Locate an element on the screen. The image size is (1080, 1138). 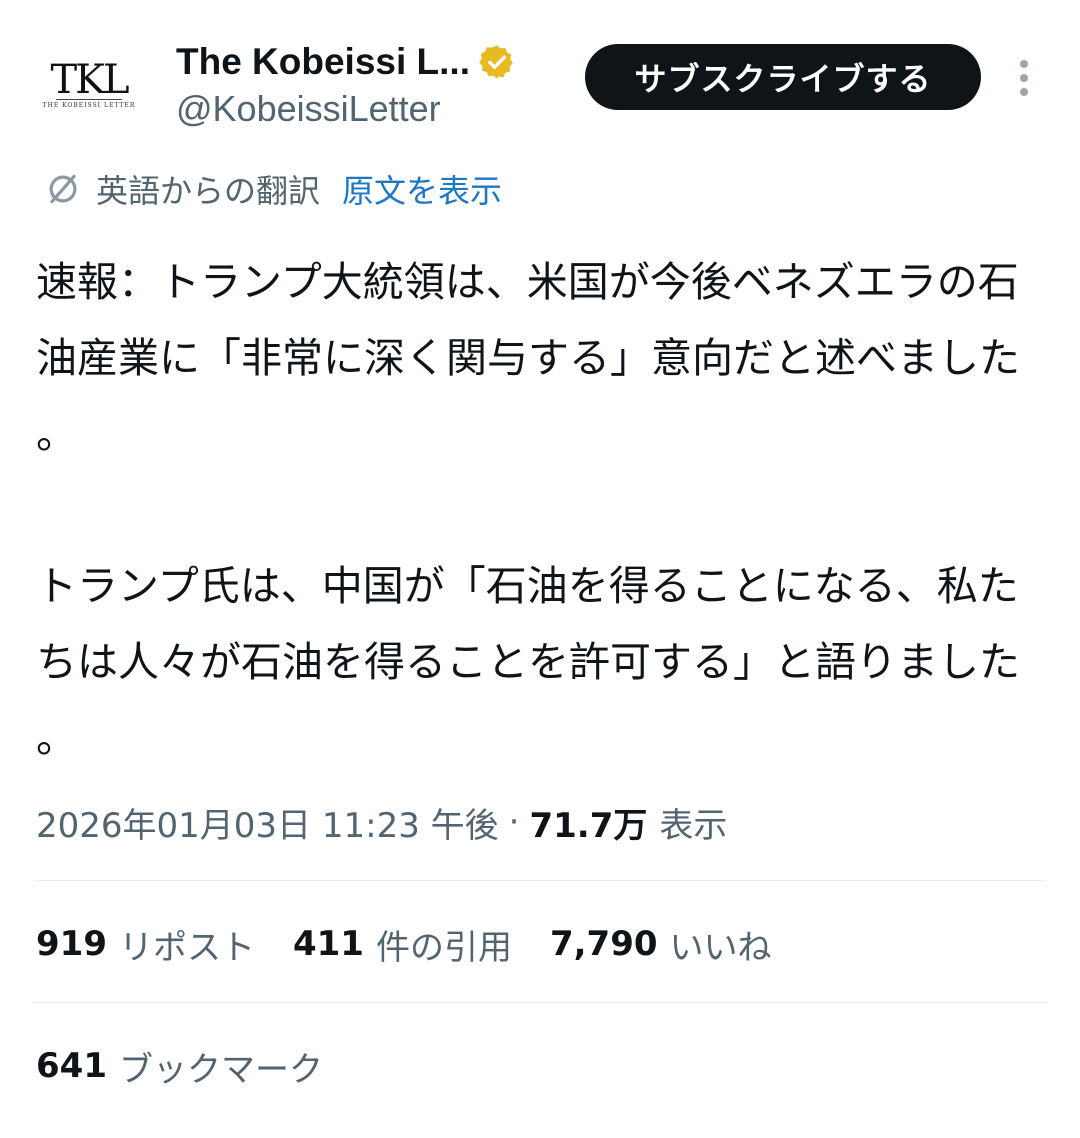
likes-count: 7,790 is located at coordinates (603, 944).